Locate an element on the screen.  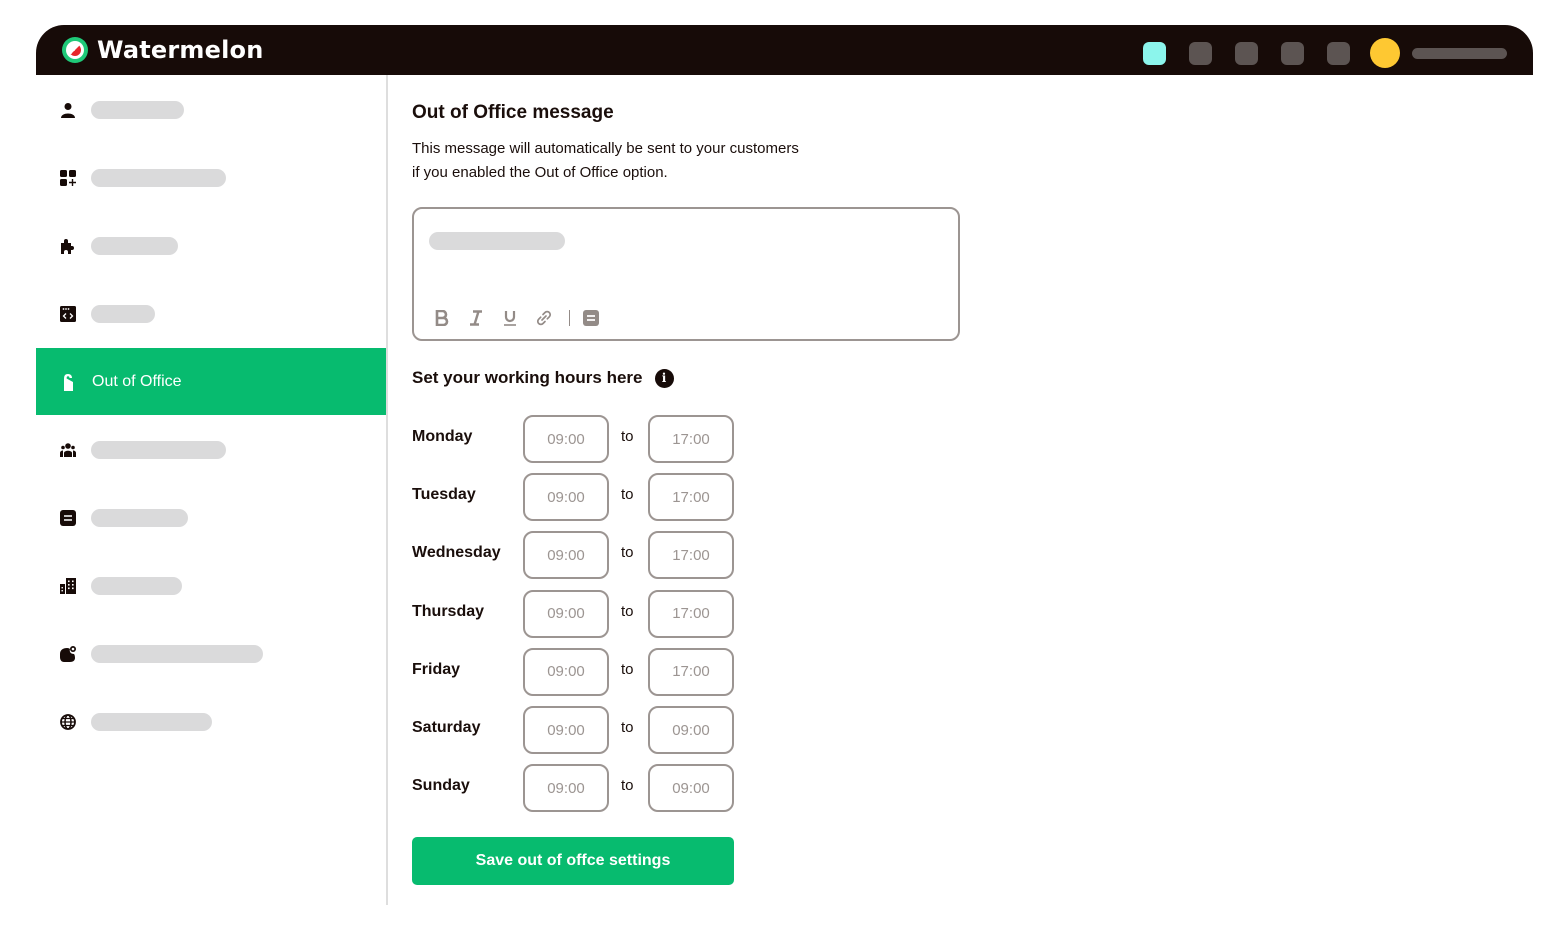
italic-button is located at coordinates (476, 318).